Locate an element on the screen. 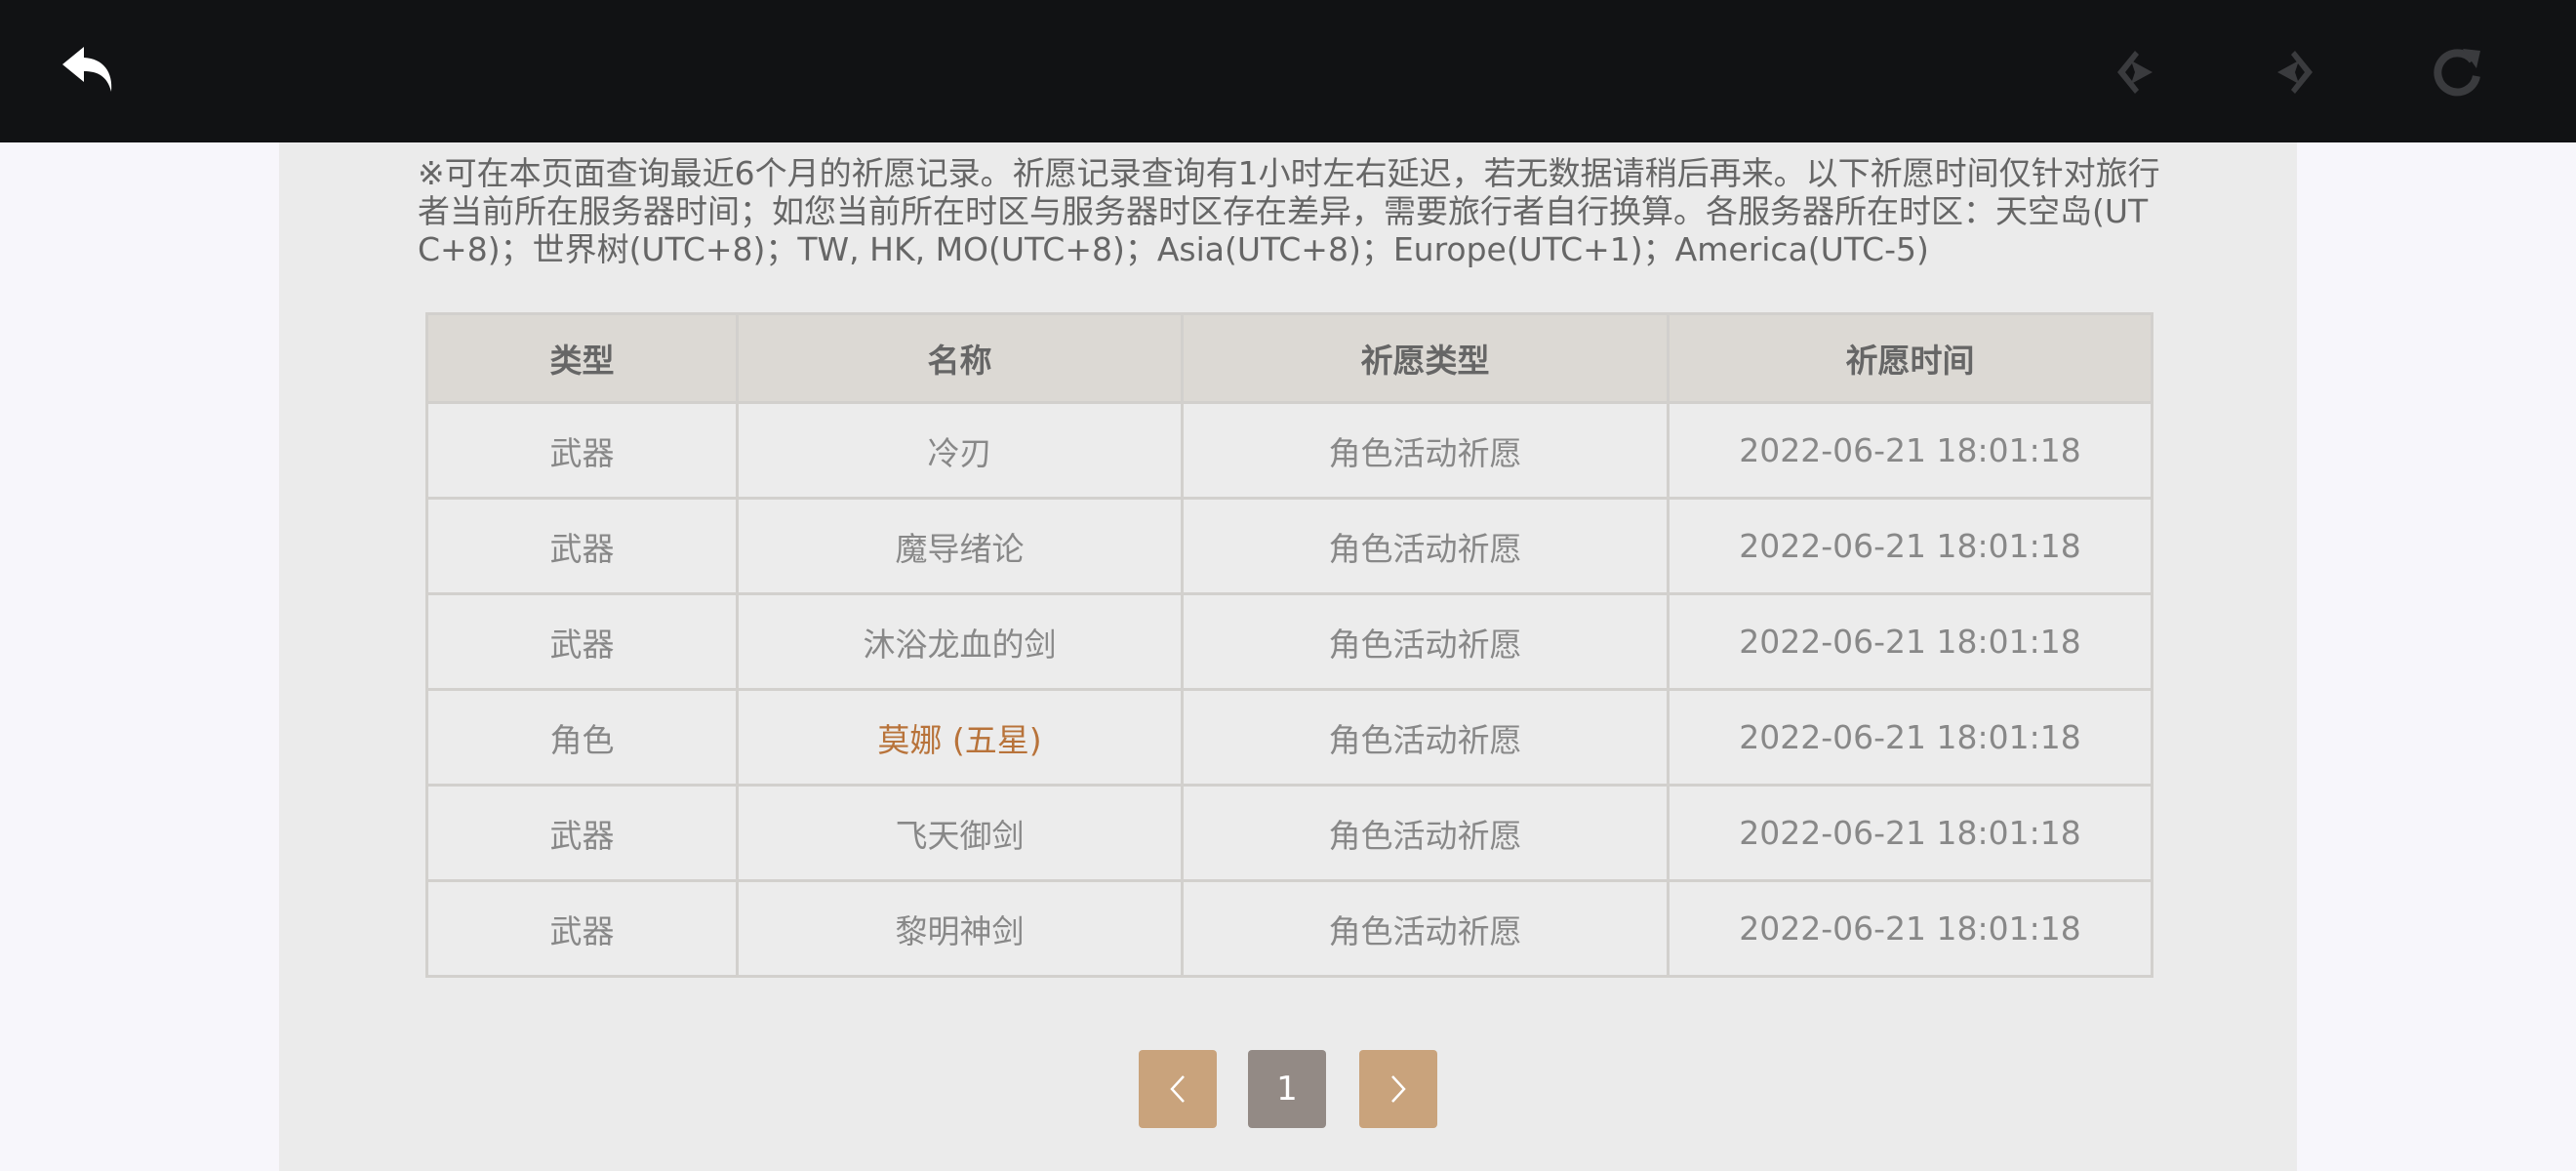 This screenshot has width=2576, height=1171. page-number-button: 1 is located at coordinates (1287, 1089).